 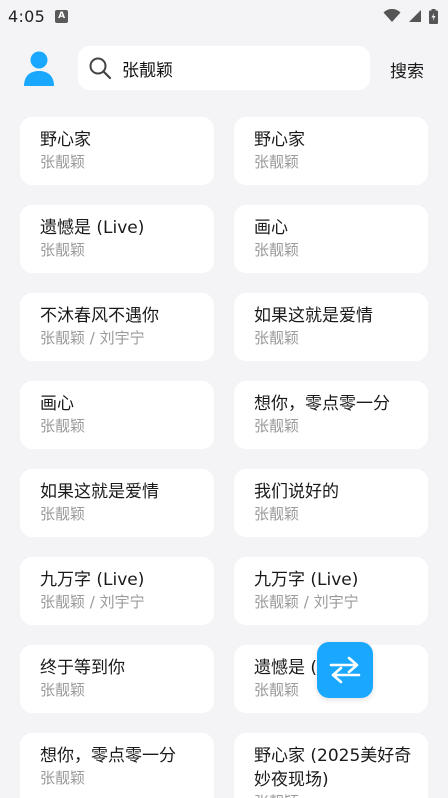 What do you see at coordinates (27, 16) in the screenshot?
I see `status-time: 4:05` at bounding box center [27, 16].